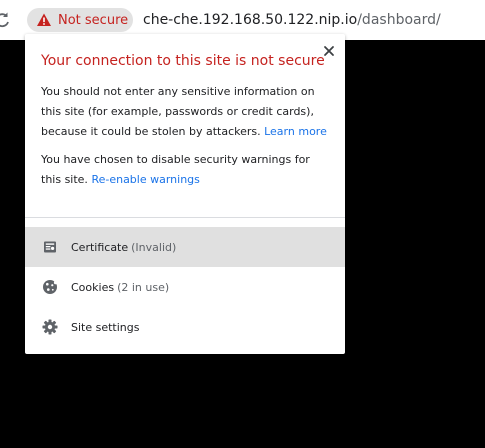 This screenshot has height=448, width=485. I want to click on address-bar-url: che-che.192.168.50.122.nip.io/dashboard/, so click(292, 20).